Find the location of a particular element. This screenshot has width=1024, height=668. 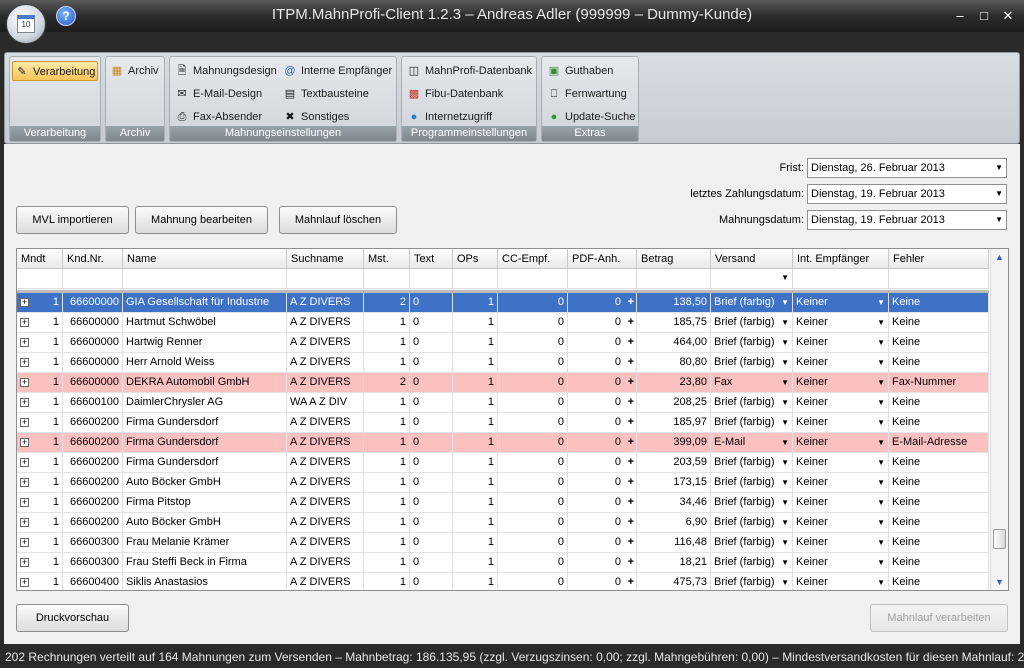

filter-cell-mst is located at coordinates (387, 279).